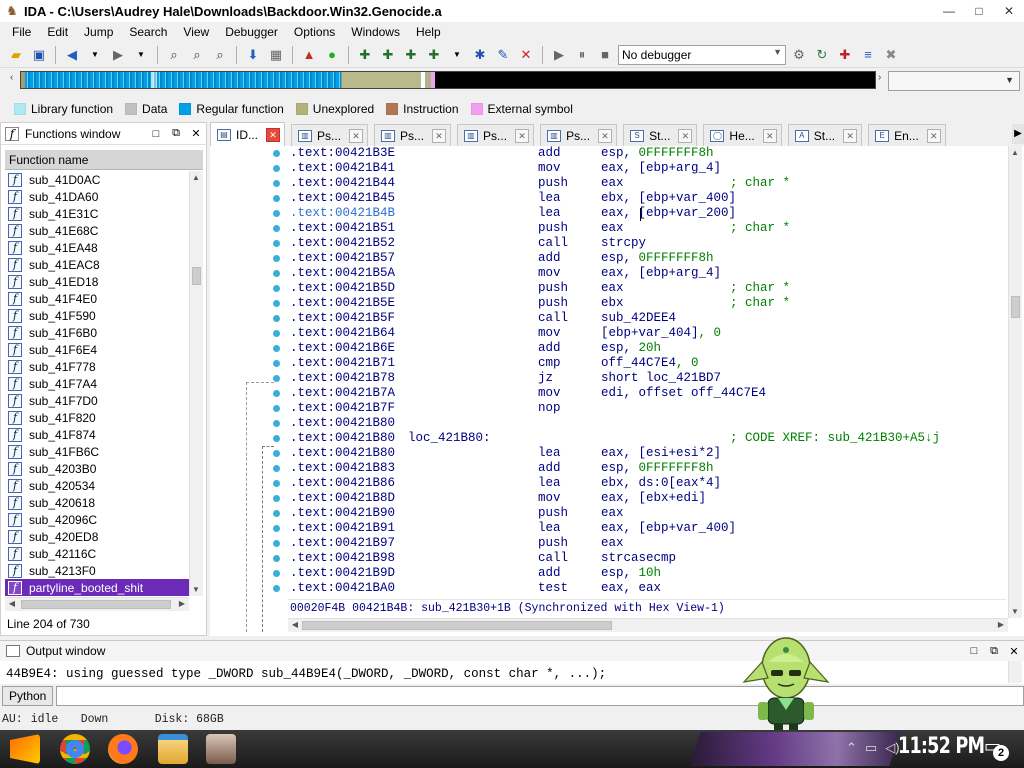 Image resolution: width=1024 pixels, height=768 pixels. Describe the element at coordinates (97, 451) in the screenshot. I see `function-list-item: f sub_41FB6C` at that location.